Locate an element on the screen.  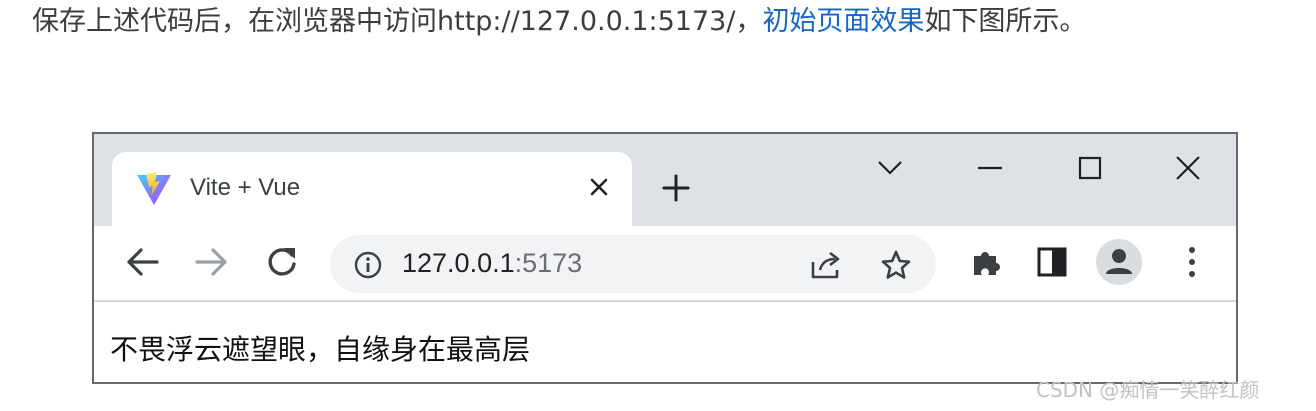
url-text: 127.0.0.1:5173 is located at coordinates (492, 263).